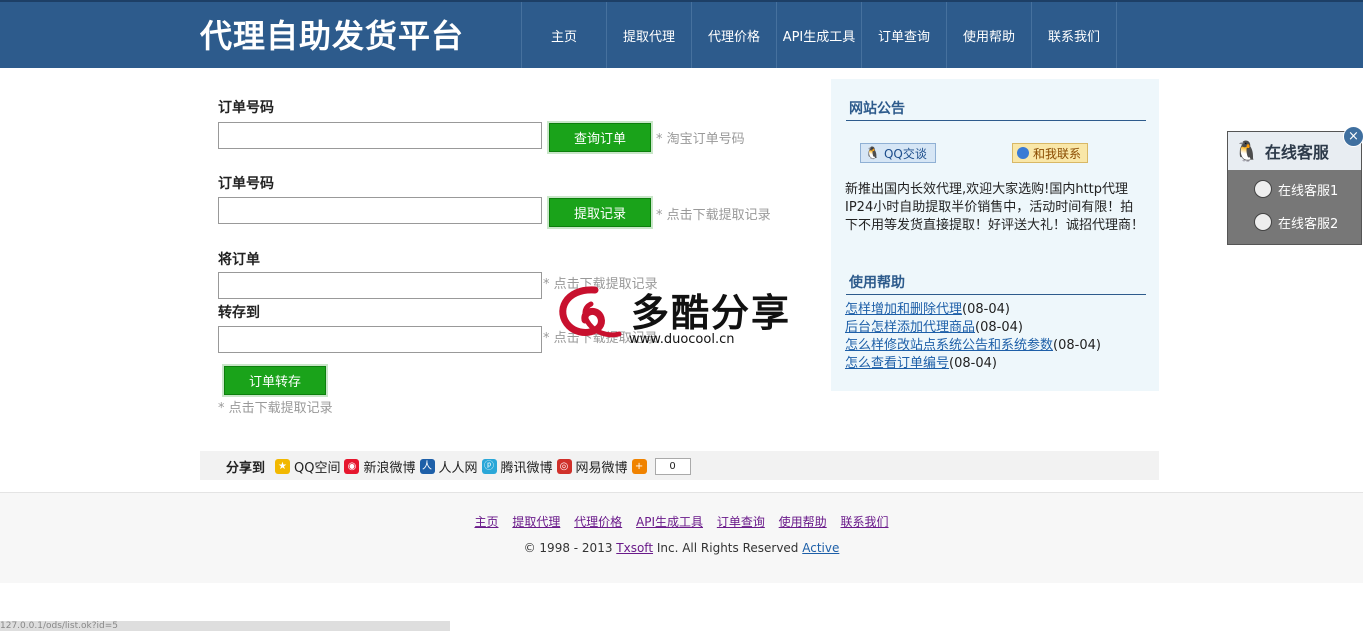  What do you see at coordinates (672, 466) in the screenshot?
I see `share-count: 0` at bounding box center [672, 466].